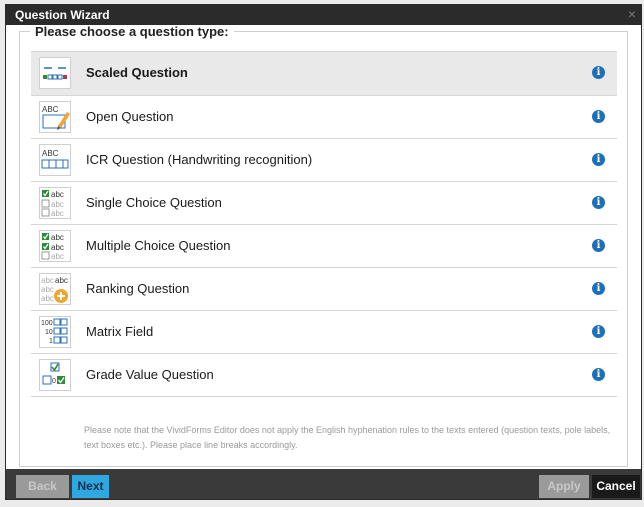  I want to click on back-button: Back, so click(42, 486).